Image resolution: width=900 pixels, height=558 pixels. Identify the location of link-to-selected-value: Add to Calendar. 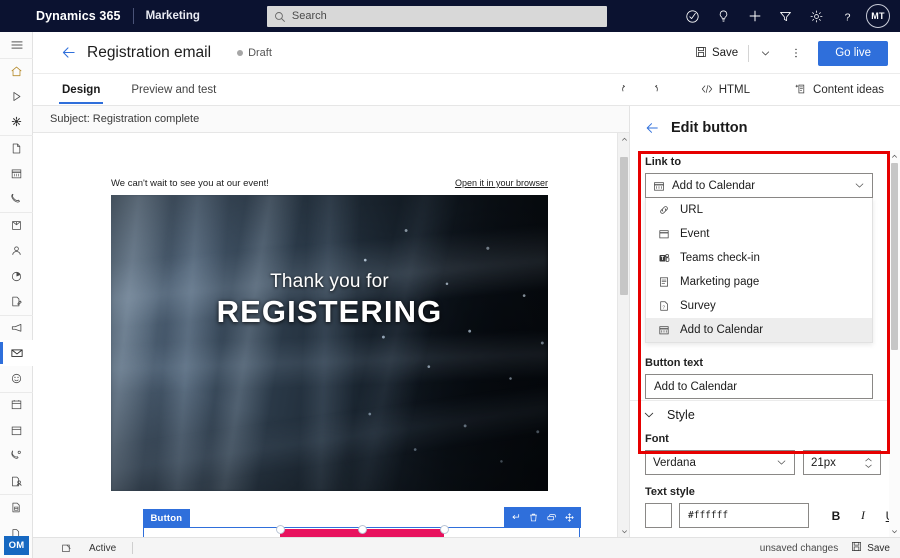
(714, 185).